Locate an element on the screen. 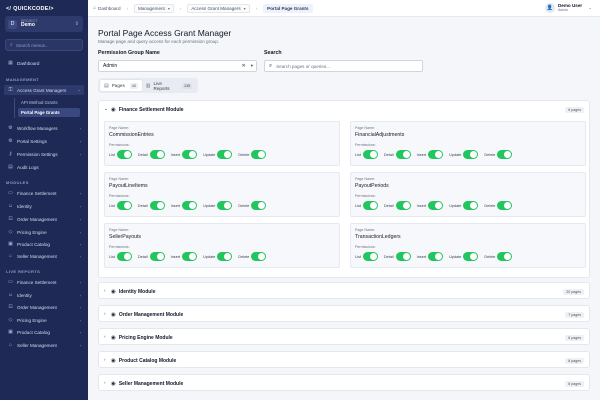 This screenshot has height=400, width=600. permission-group-select: Admin ✕ ▾ is located at coordinates (177, 66).